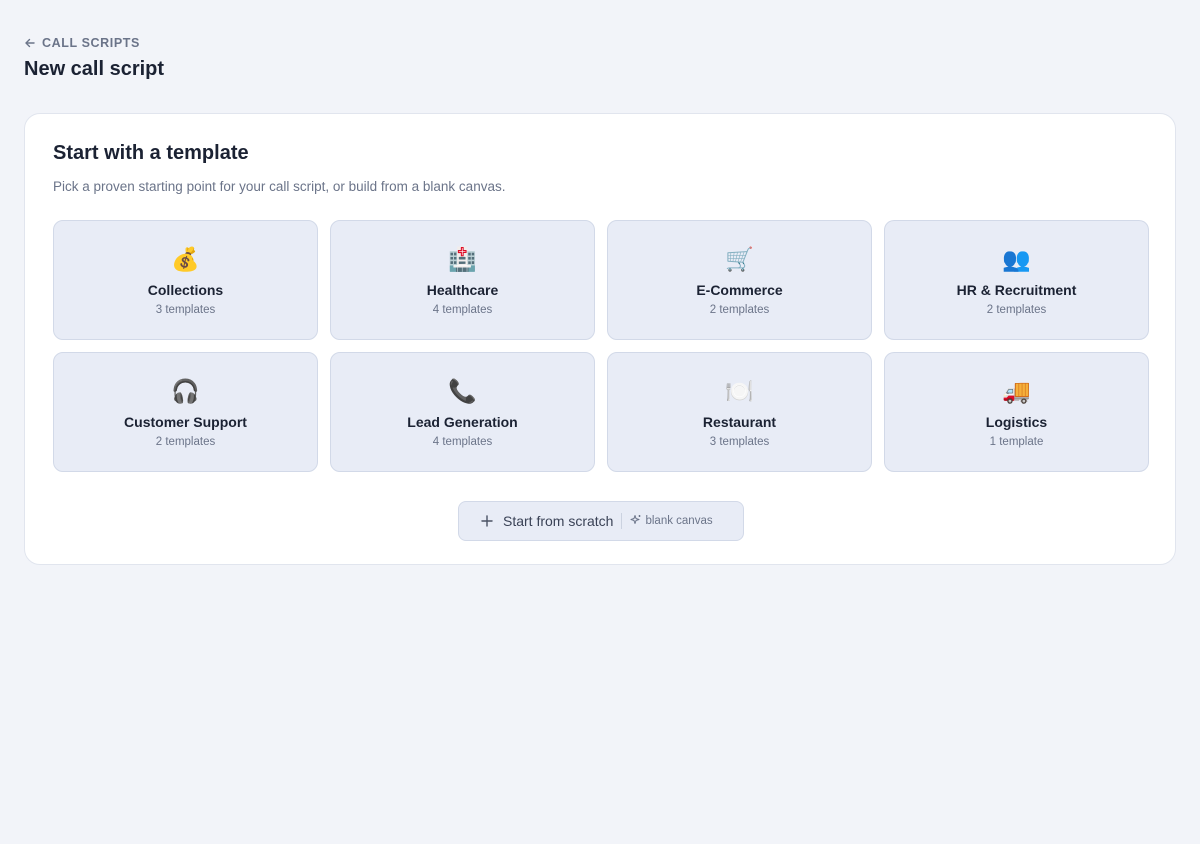  What do you see at coordinates (94, 69) in the screenshot?
I see `page-title: New call script` at bounding box center [94, 69].